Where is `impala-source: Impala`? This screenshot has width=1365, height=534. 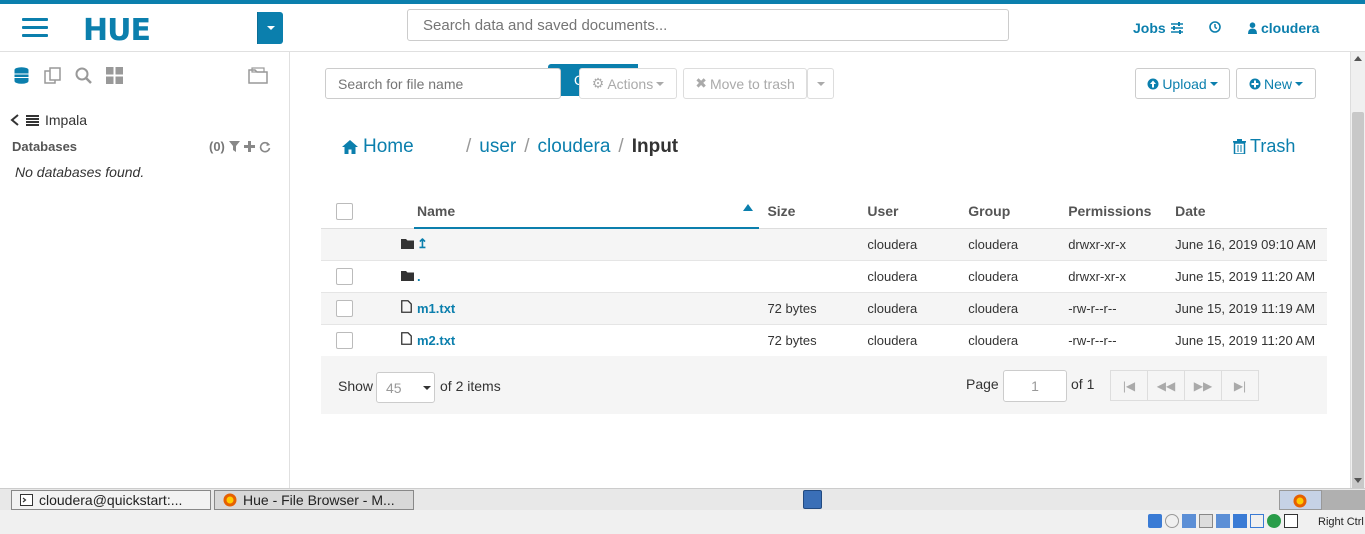
impala-source: Impala is located at coordinates (48, 120).